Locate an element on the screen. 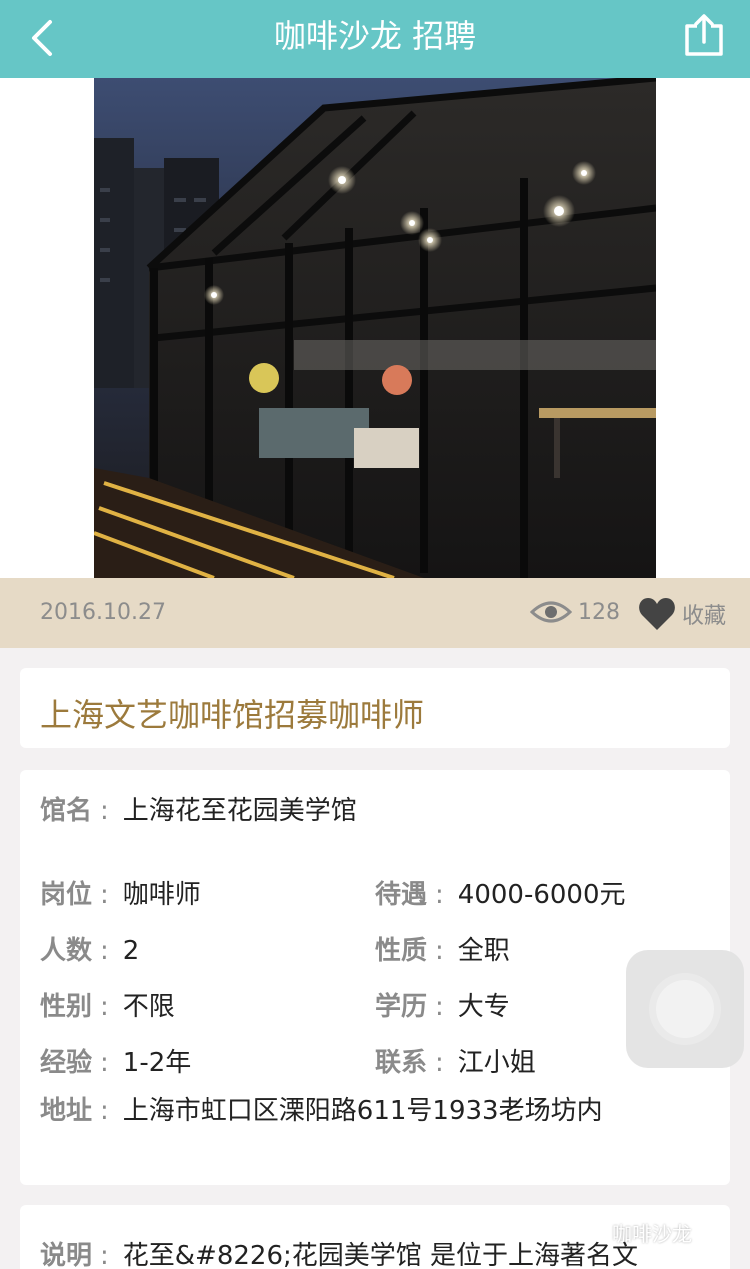 Image resolution: width=750 pixels, height=1269 pixels. info-label: 待遇 is located at coordinates (401, 895).